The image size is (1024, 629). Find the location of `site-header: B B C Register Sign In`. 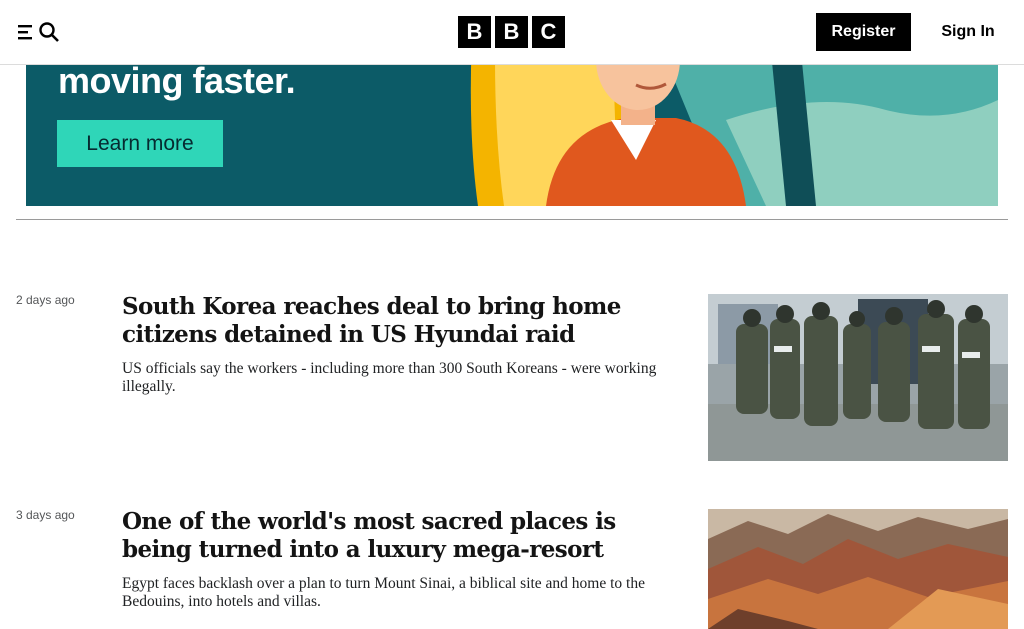

site-header: B B C Register Sign In is located at coordinates (512, 32).